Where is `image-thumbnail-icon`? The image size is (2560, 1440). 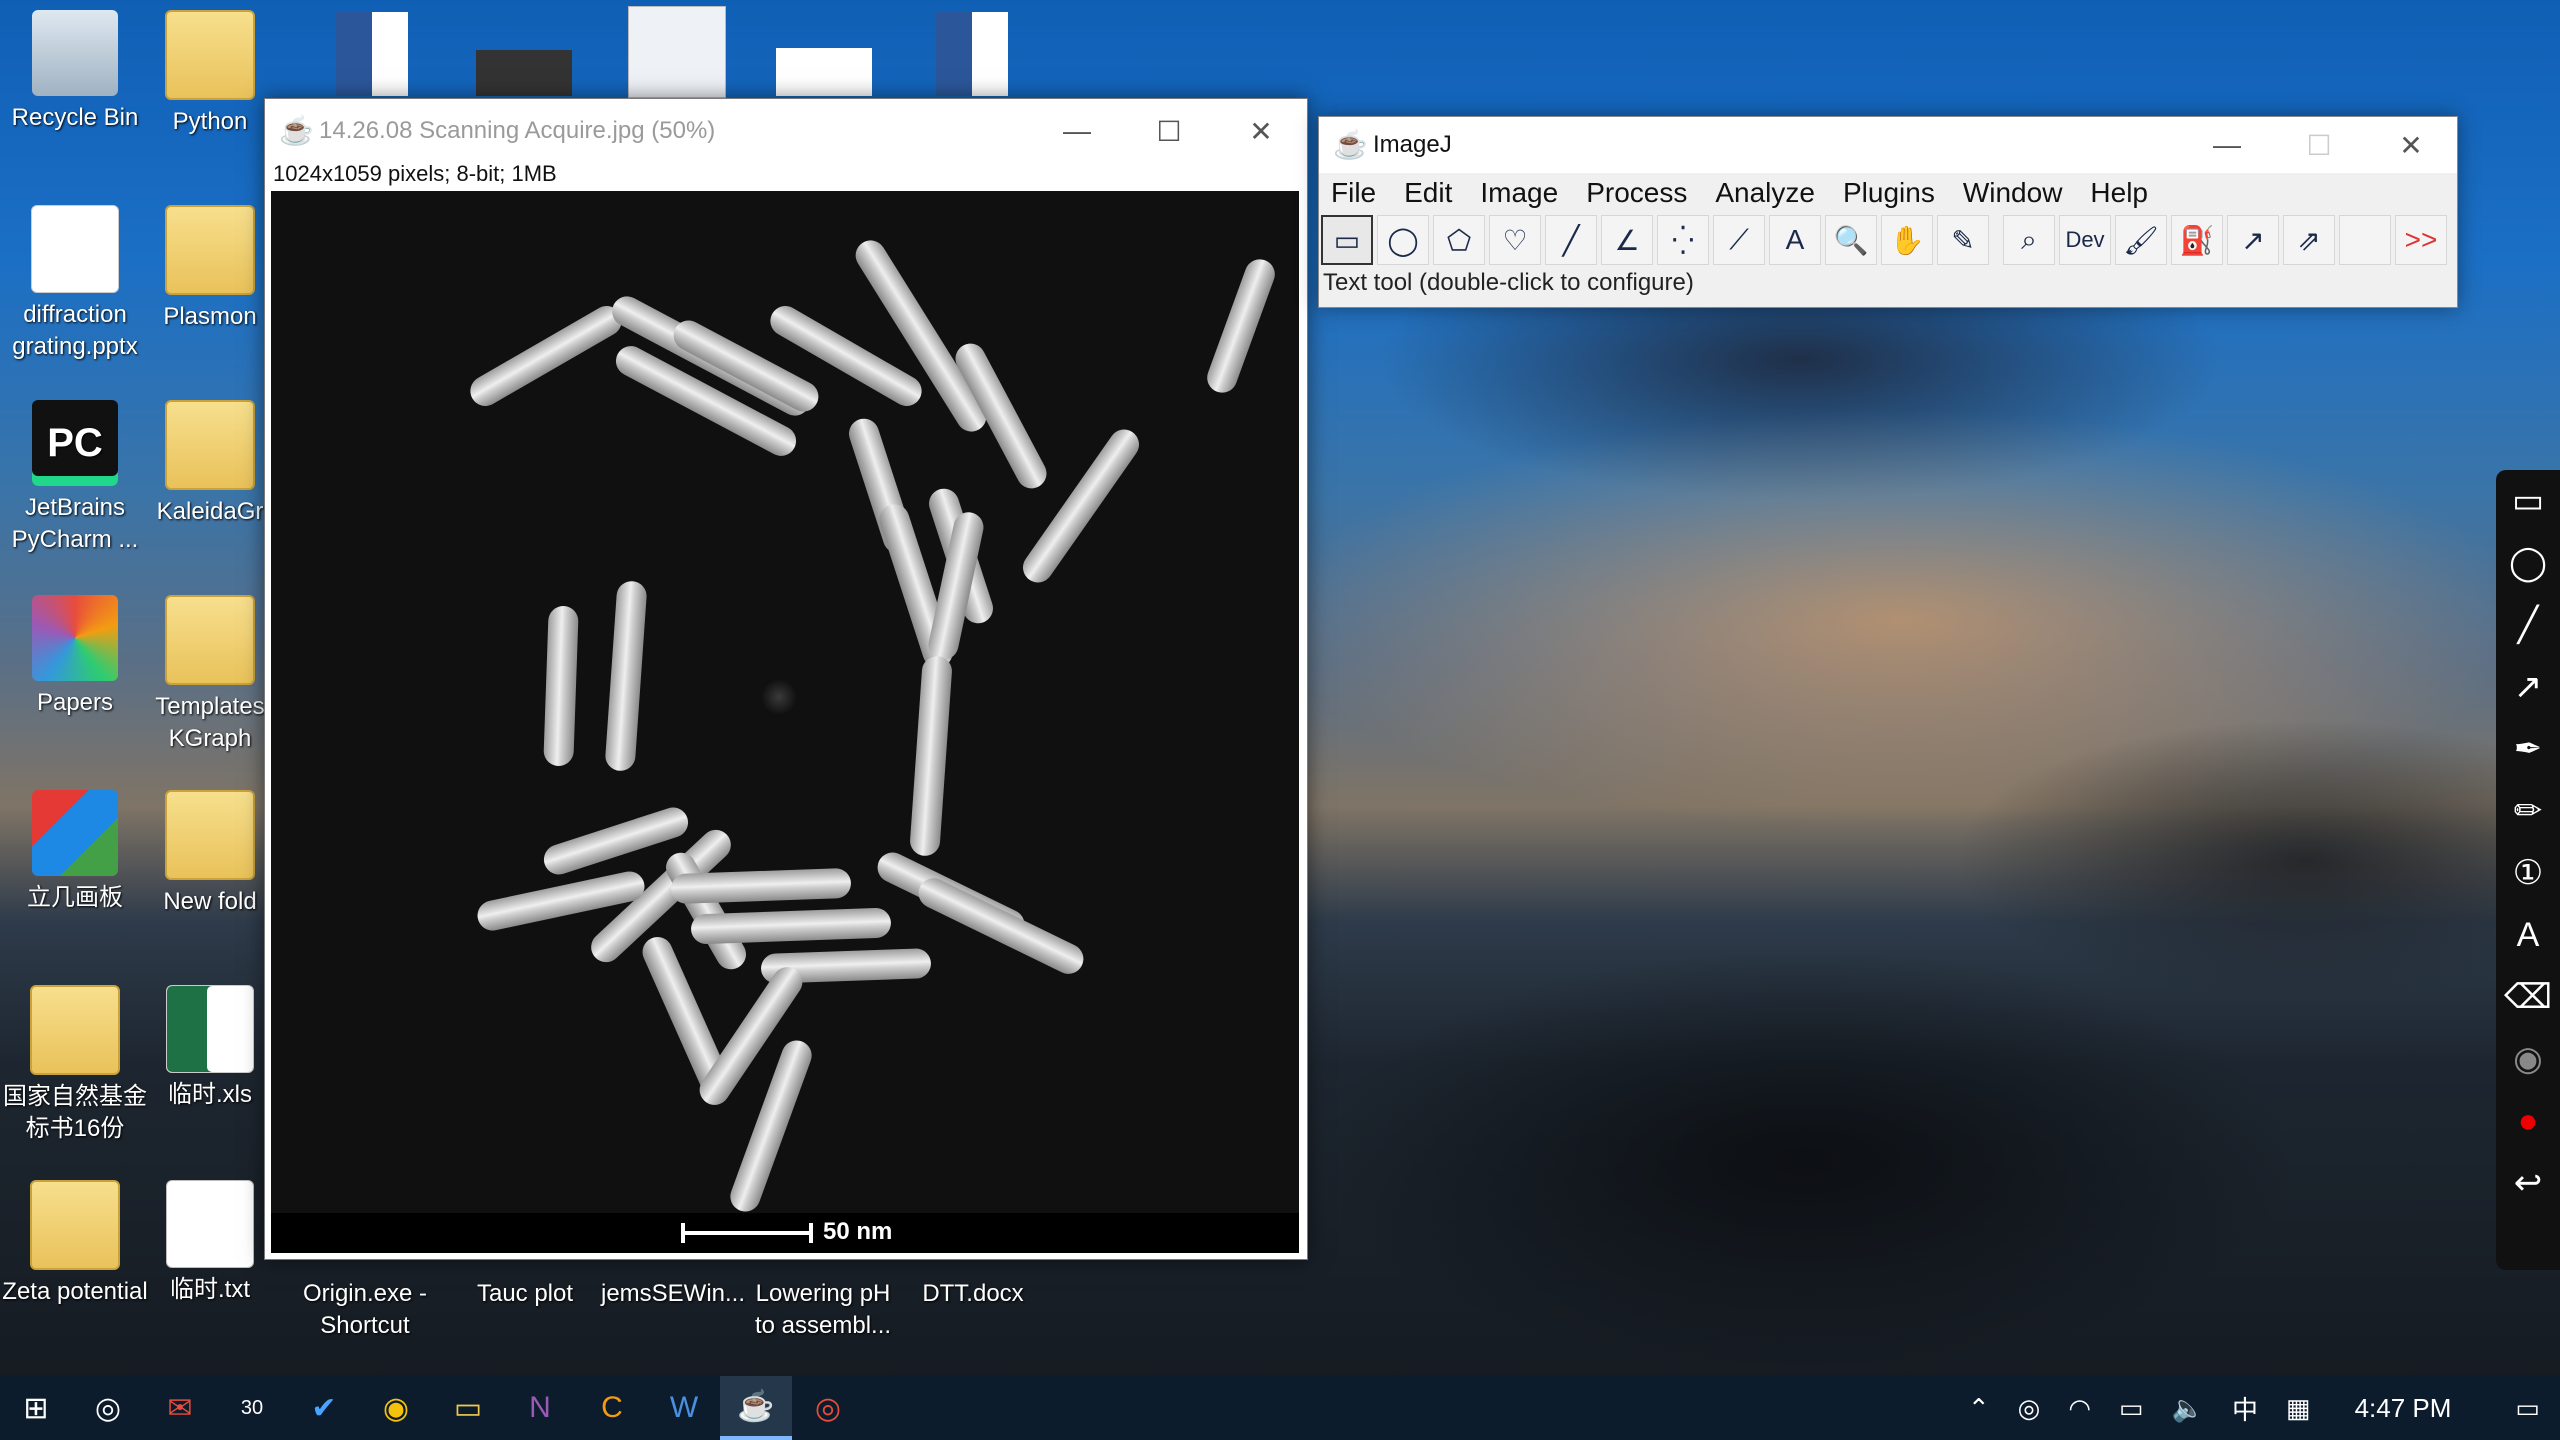
image-thumbnail-icon is located at coordinates (524, 73).